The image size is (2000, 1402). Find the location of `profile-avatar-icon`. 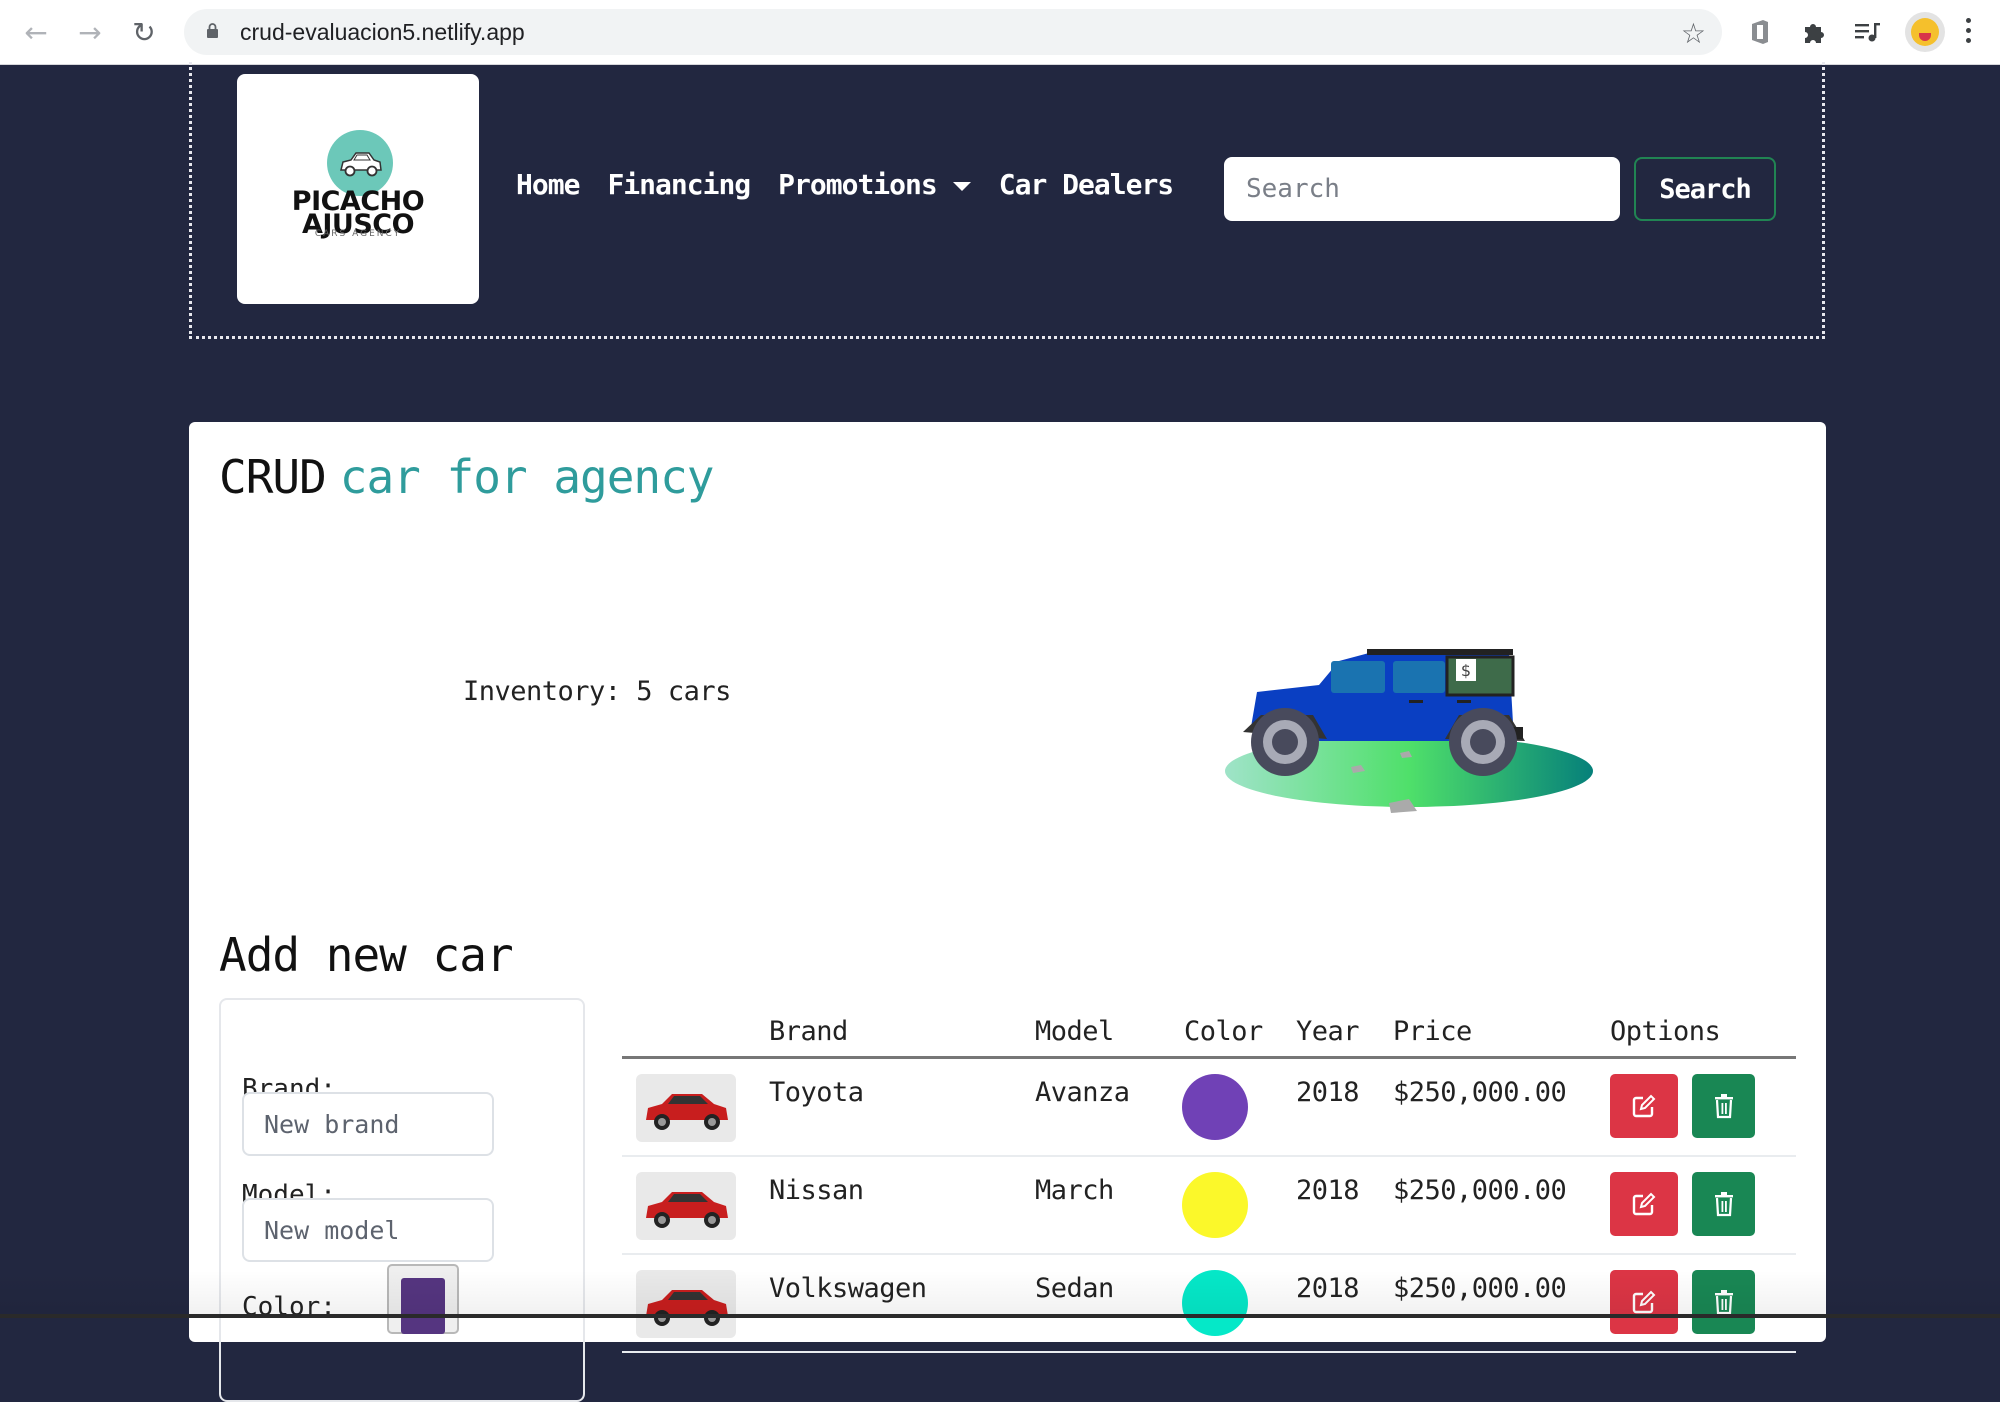

profile-avatar-icon is located at coordinates (1925, 32).